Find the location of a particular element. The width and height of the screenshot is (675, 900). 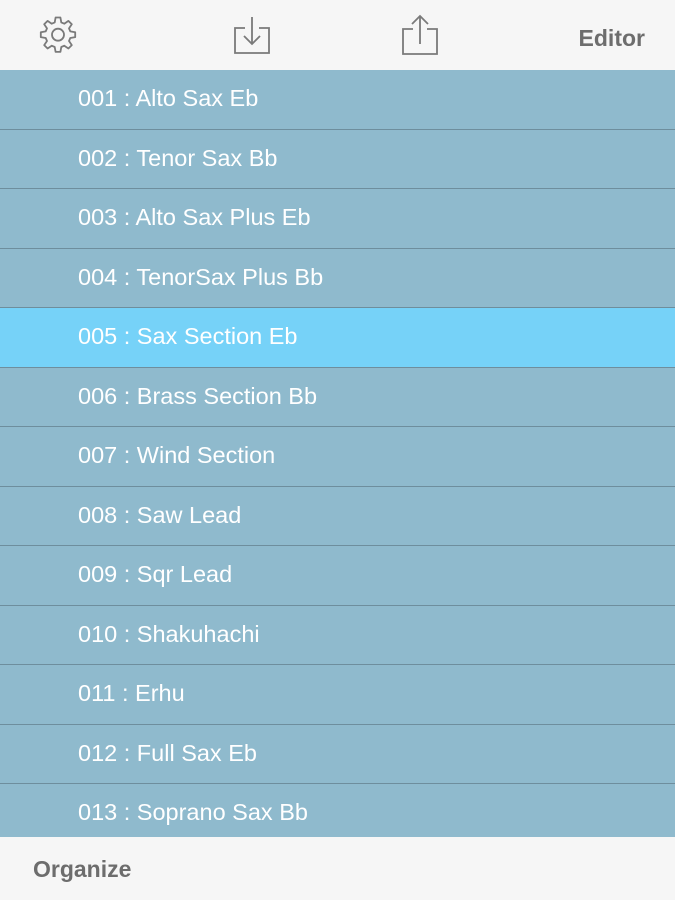

list-item: 012 : Full Sax Eb is located at coordinates (337, 754).